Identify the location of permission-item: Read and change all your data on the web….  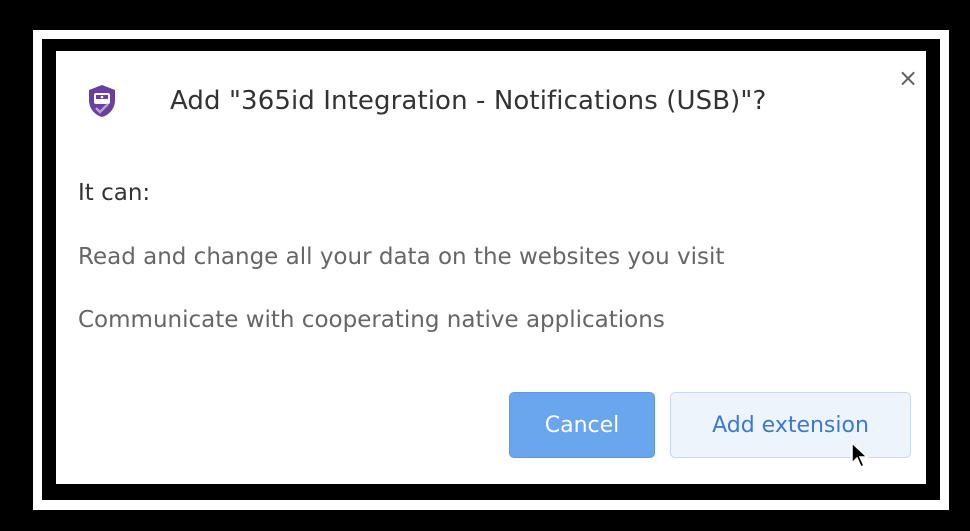
(401, 257).